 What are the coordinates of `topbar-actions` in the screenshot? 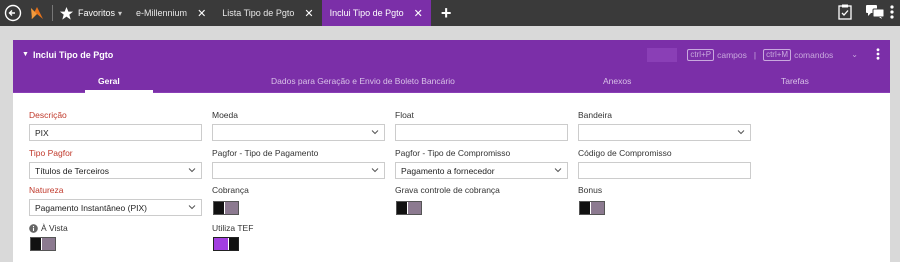 It's located at (869, 13).